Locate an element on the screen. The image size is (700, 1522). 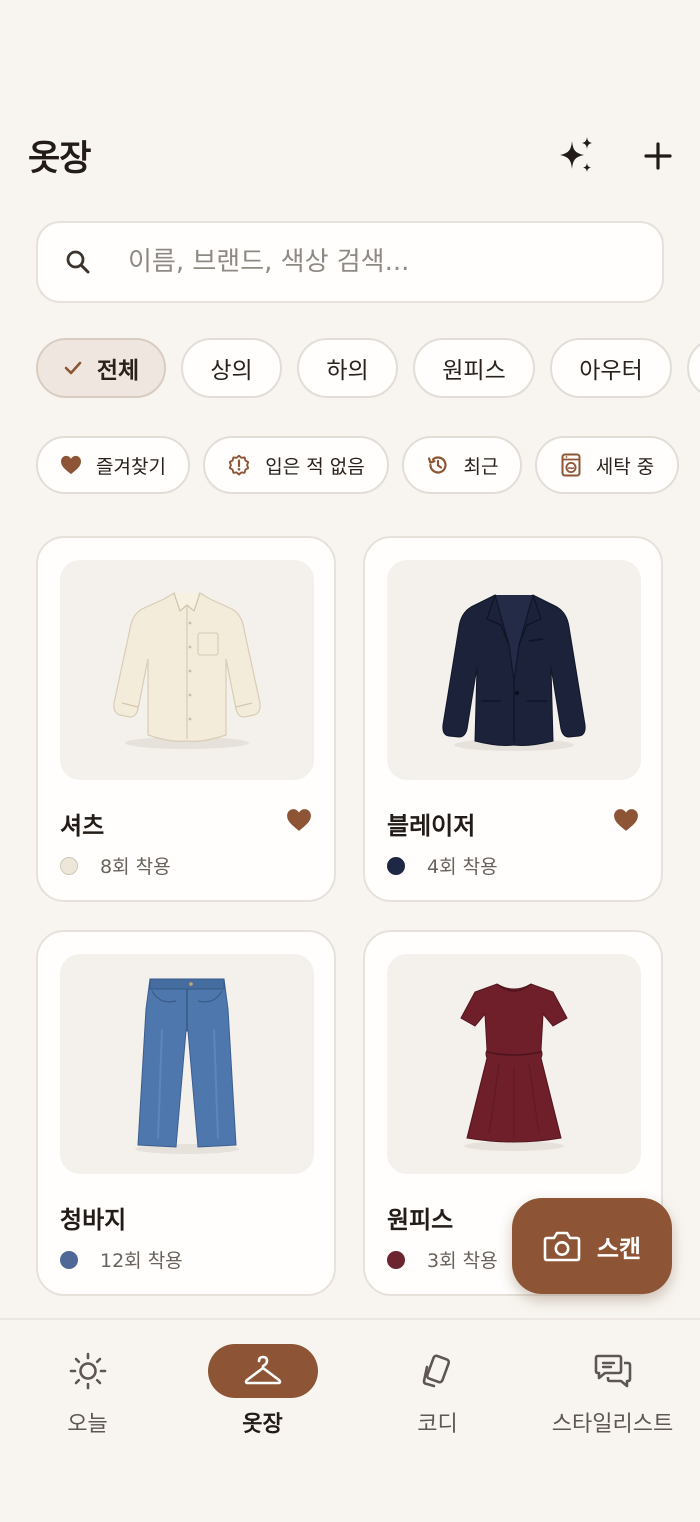
hanger-icon is located at coordinates (262, 1371).